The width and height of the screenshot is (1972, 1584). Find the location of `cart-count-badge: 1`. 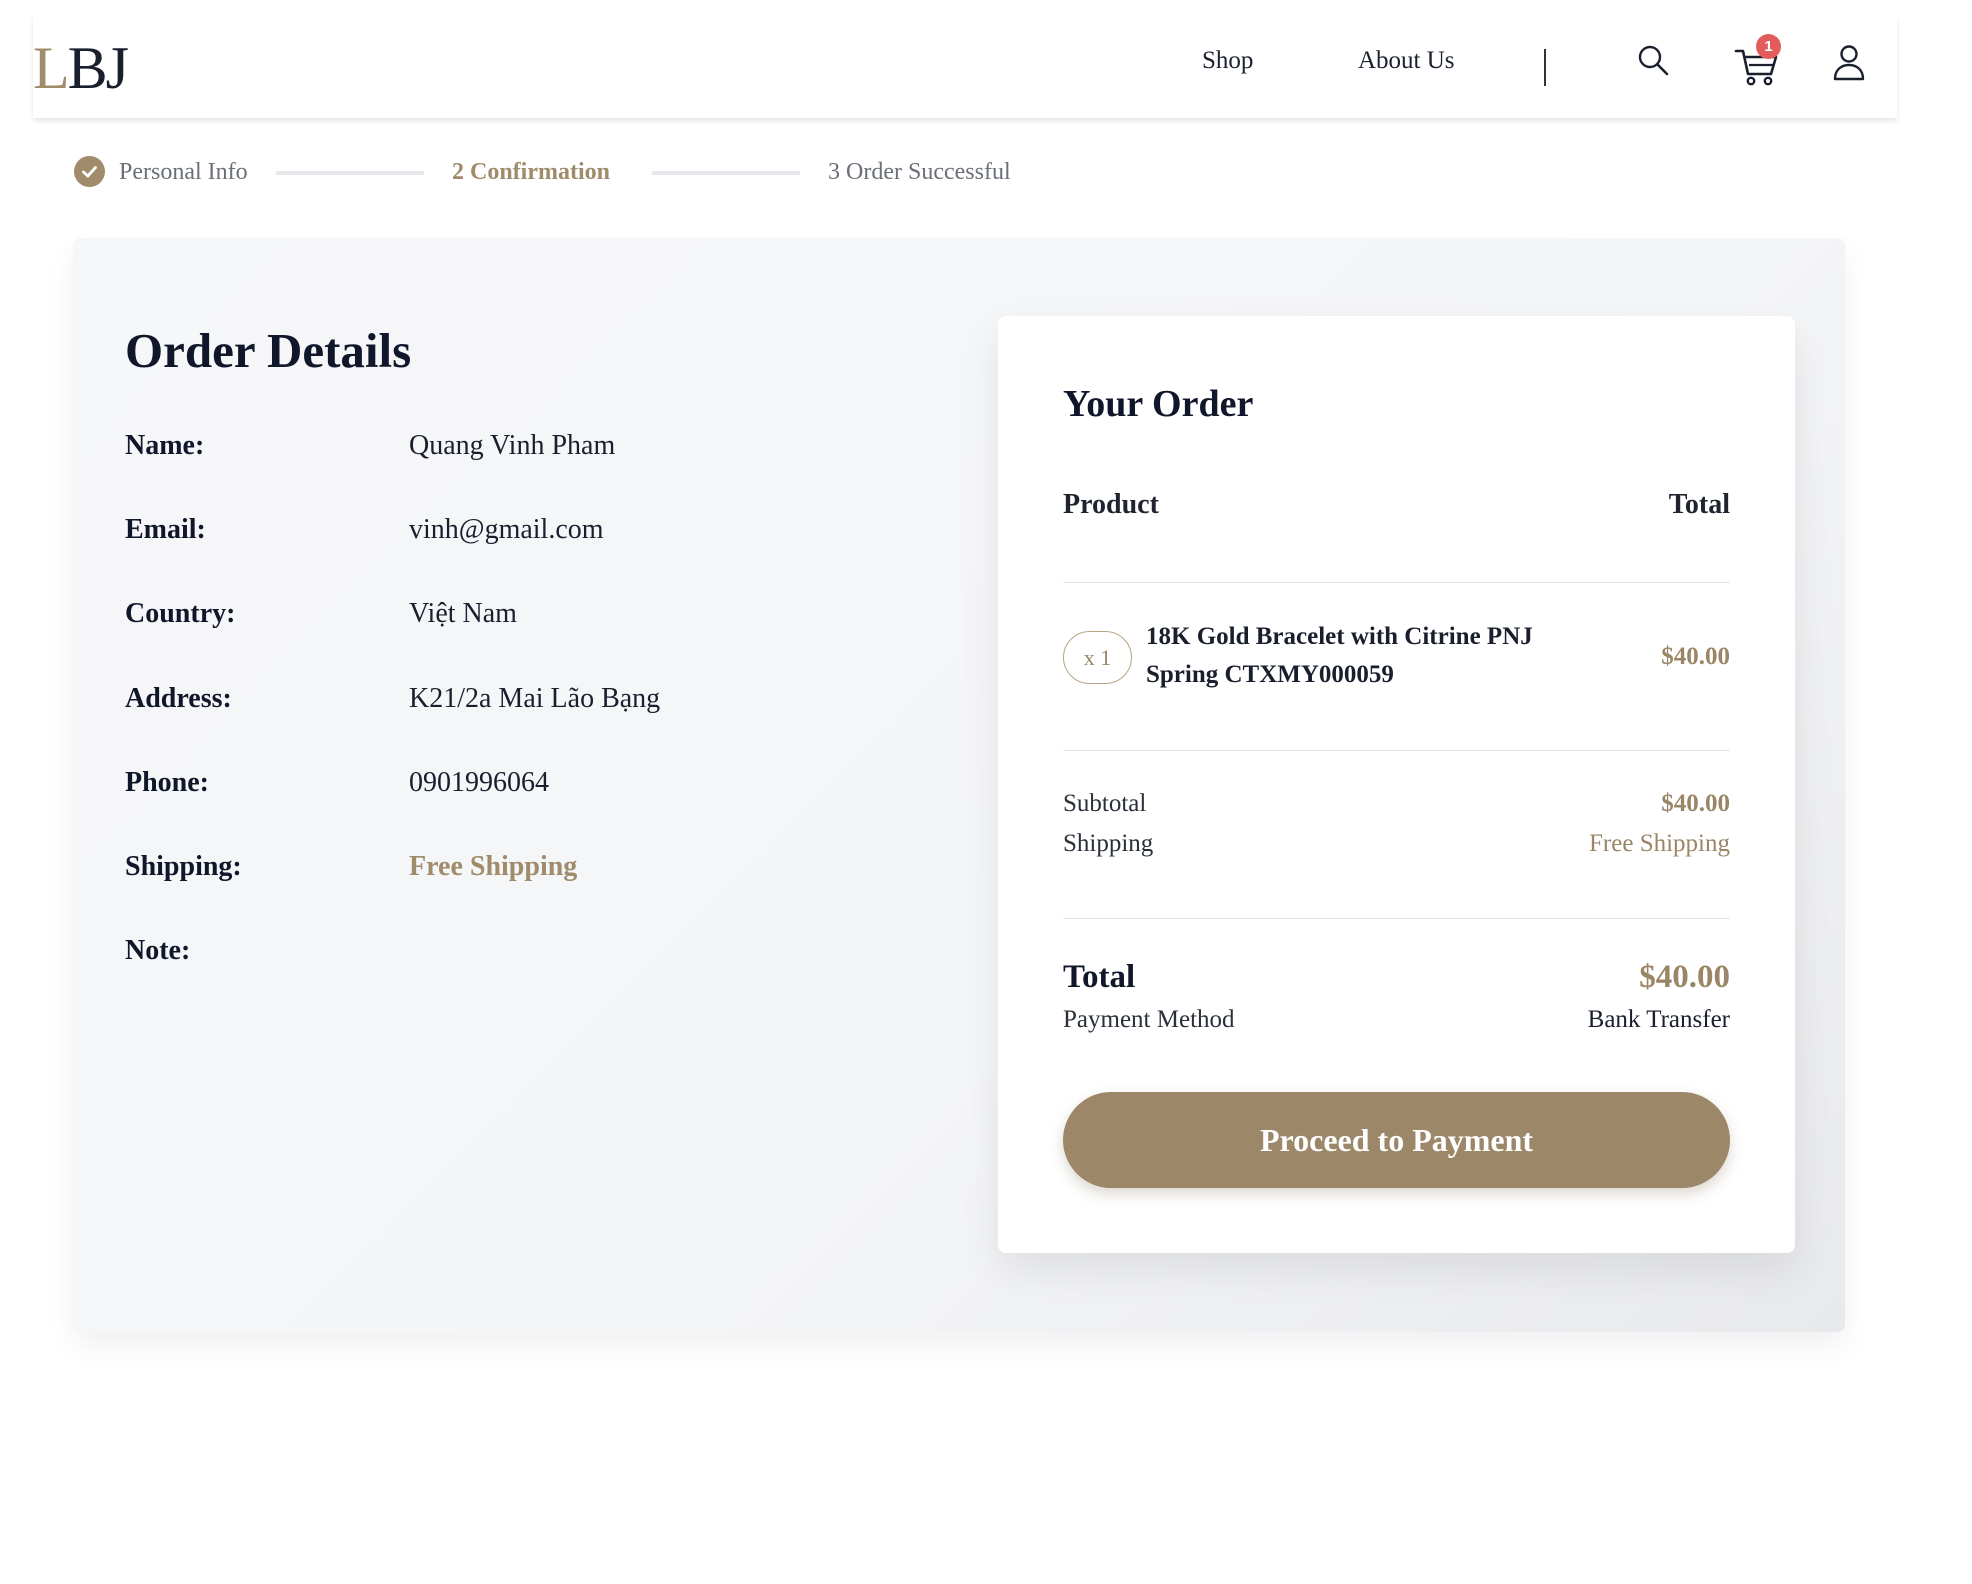

cart-count-badge: 1 is located at coordinates (1768, 46).